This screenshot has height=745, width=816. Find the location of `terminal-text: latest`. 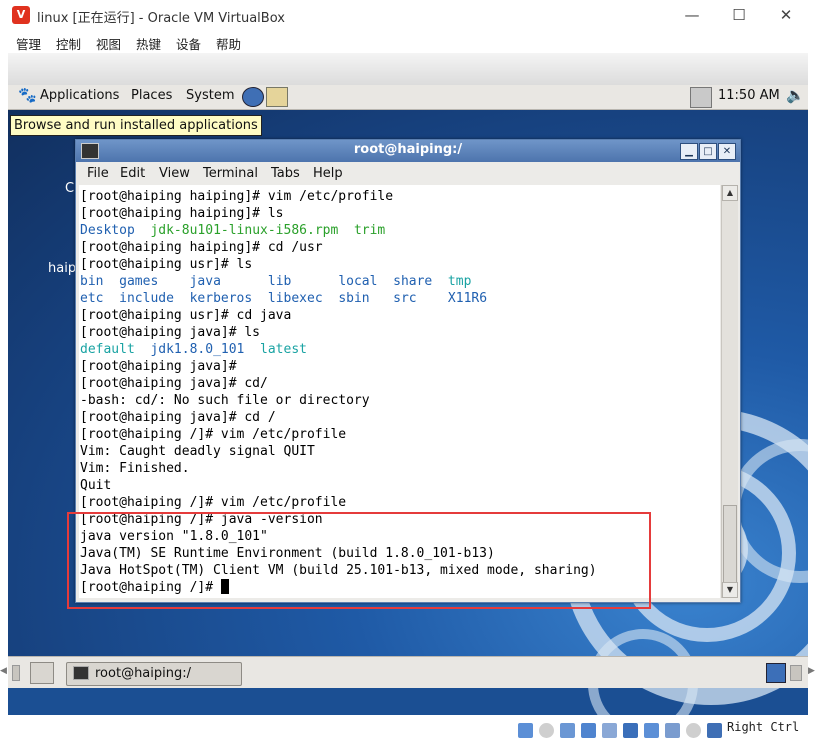

terminal-text: latest is located at coordinates (283, 349).